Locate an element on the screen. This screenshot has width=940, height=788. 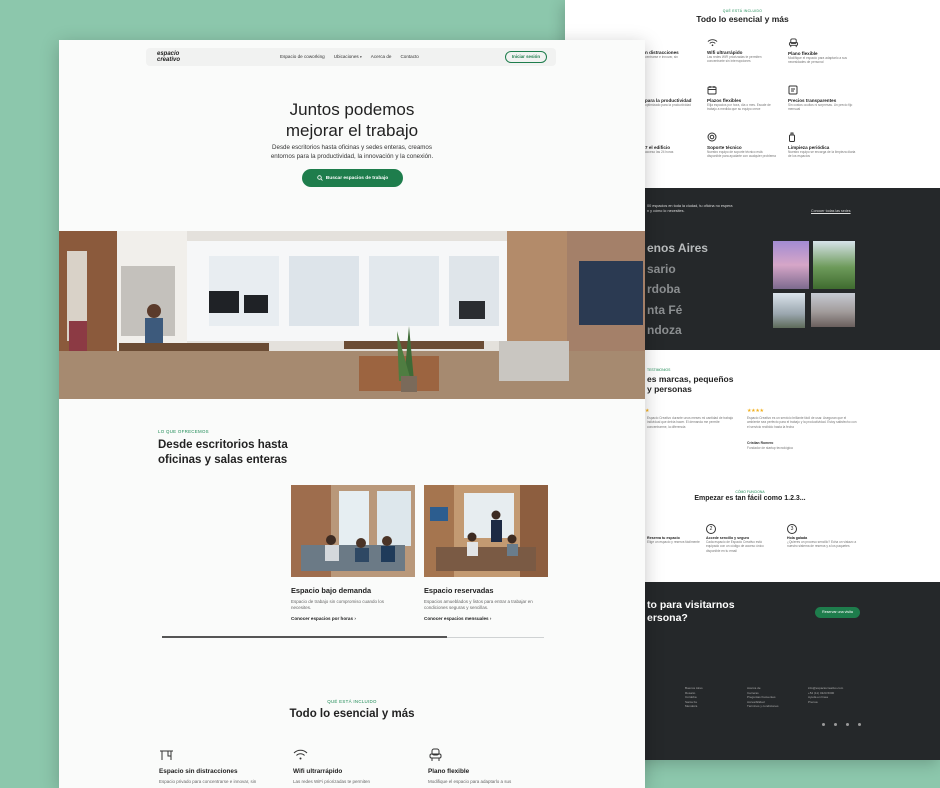
search-spaces-button: Buscar espacios de trabajo is located at coordinates (352, 178).